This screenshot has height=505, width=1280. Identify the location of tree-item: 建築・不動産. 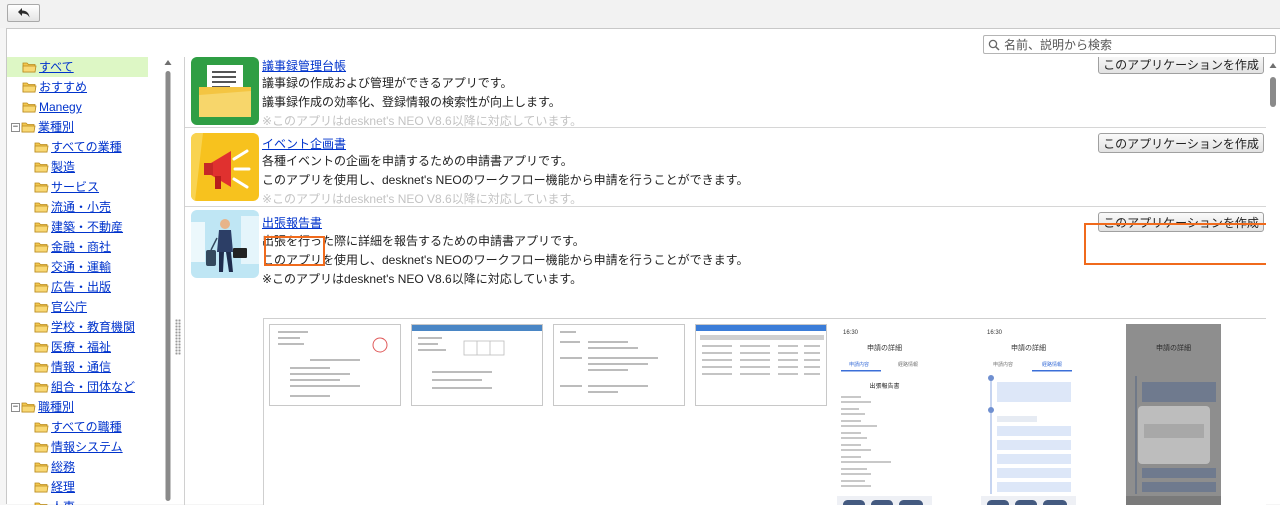
(87, 227).